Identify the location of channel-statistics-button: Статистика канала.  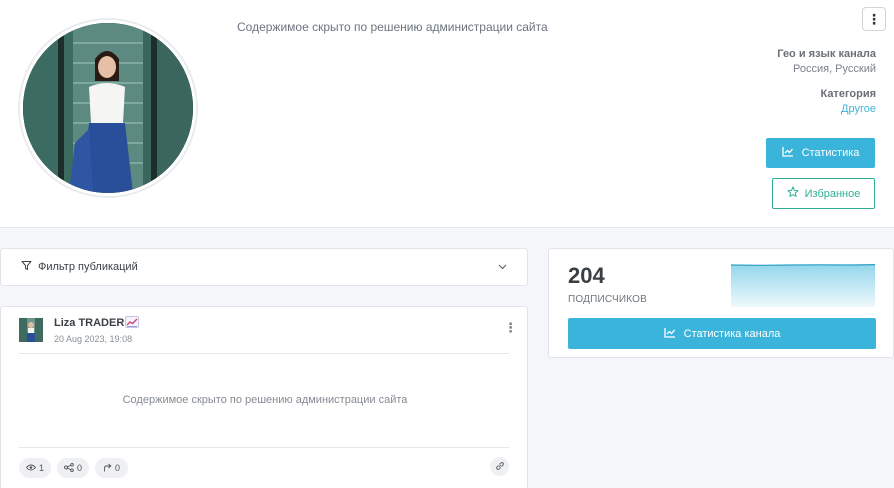
(722, 333).